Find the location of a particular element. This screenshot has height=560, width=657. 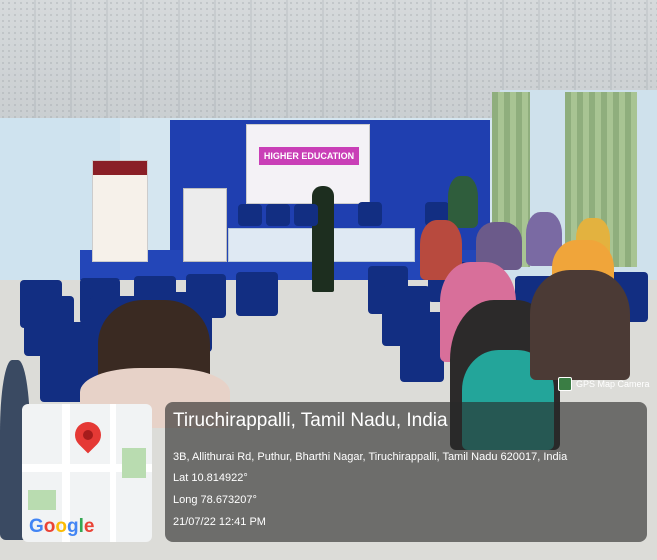

projector-screen: HIGHER EDUCATION is located at coordinates (308, 164).